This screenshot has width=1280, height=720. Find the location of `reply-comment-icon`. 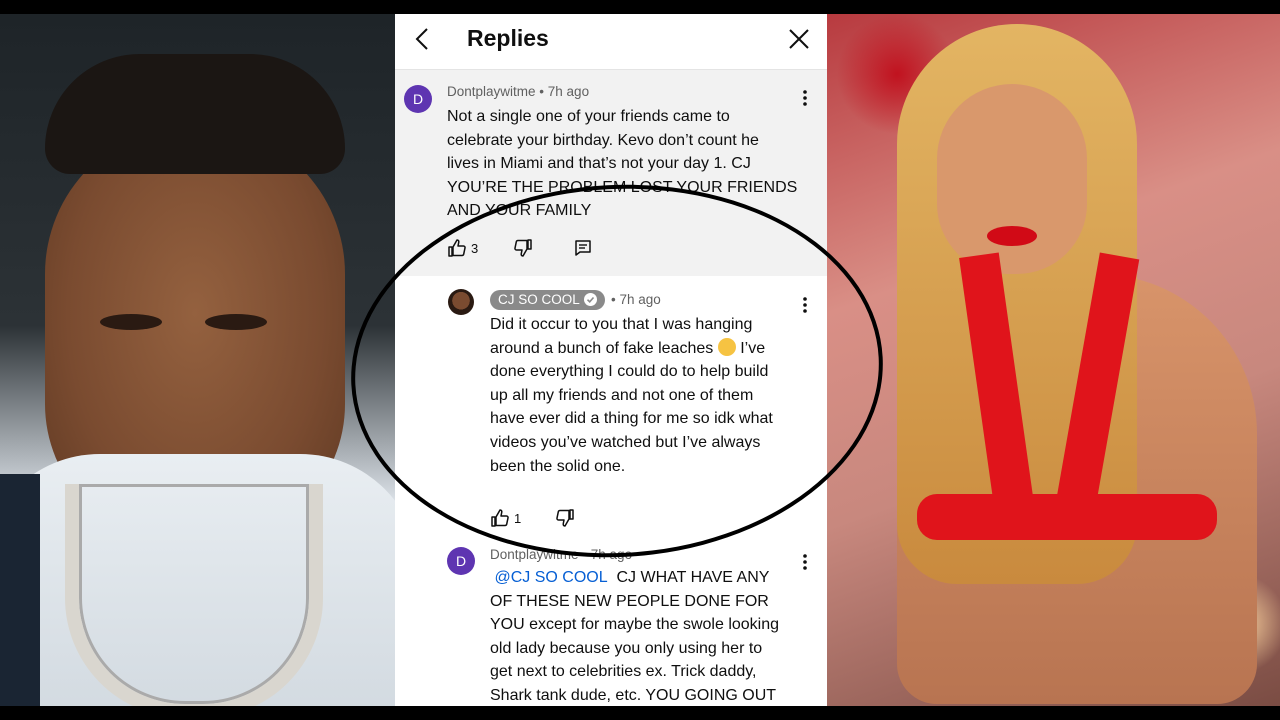

reply-comment-icon is located at coordinates (583, 248).